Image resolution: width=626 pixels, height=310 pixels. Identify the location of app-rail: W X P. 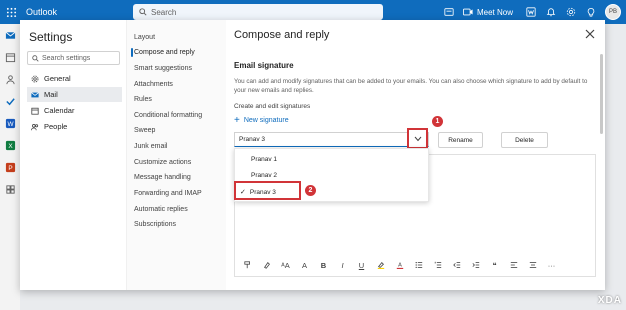
(10, 167).